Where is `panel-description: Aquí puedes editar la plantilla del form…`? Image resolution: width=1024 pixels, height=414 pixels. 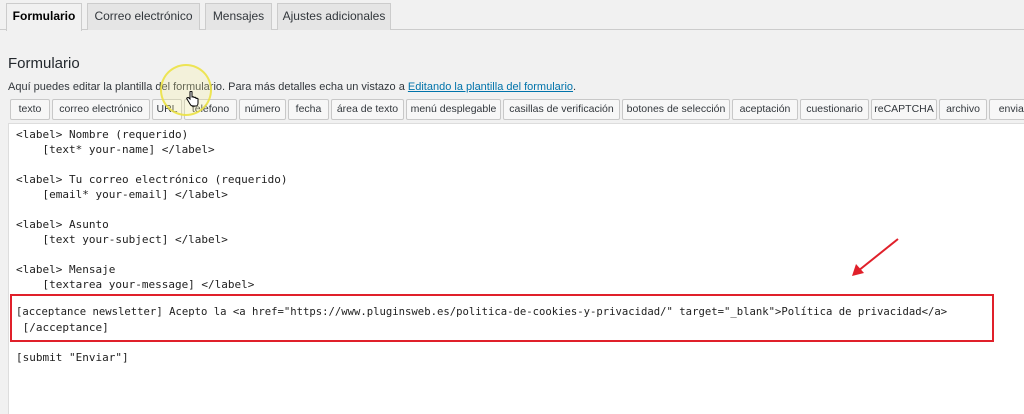
panel-description: Aquí puedes editar la plantilla del form… is located at coordinates (292, 87).